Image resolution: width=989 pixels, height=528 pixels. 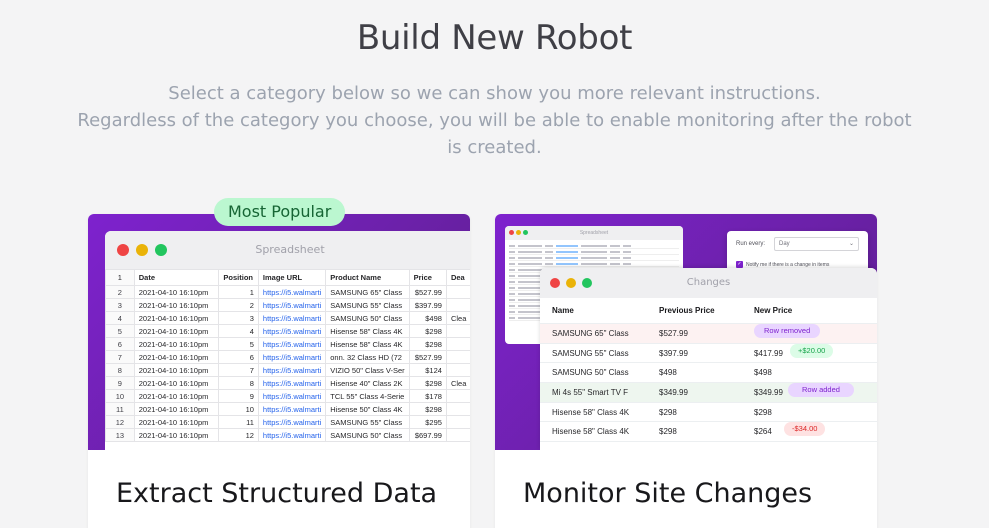 I want to click on table-cell: 3, so click(x=238, y=318).